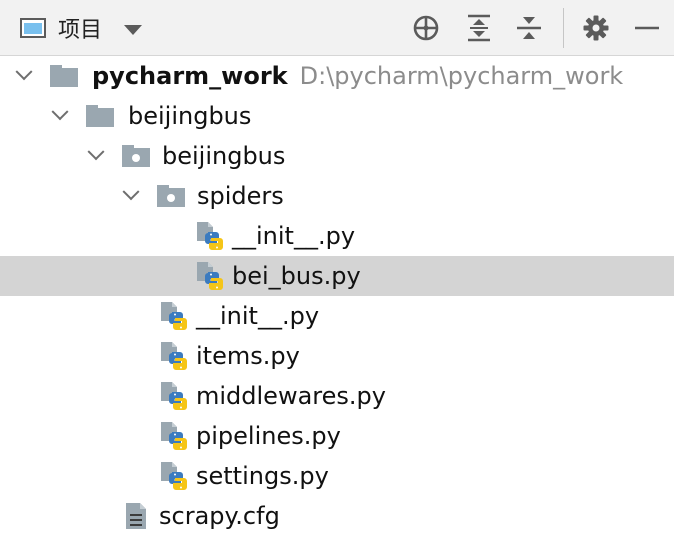 This screenshot has width=674, height=538. What do you see at coordinates (337, 316) in the screenshot?
I see `tree-node-package-init: __init__.py` at bounding box center [337, 316].